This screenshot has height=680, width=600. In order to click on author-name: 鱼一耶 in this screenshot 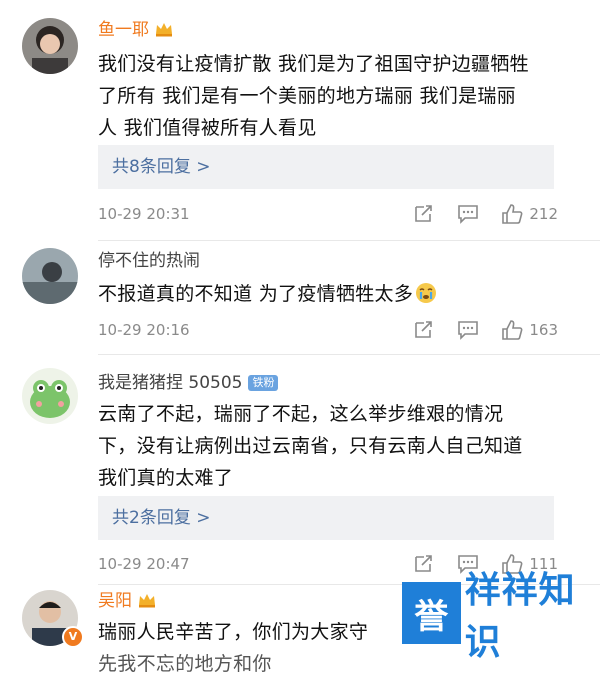, I will do `click(135, 30)`.